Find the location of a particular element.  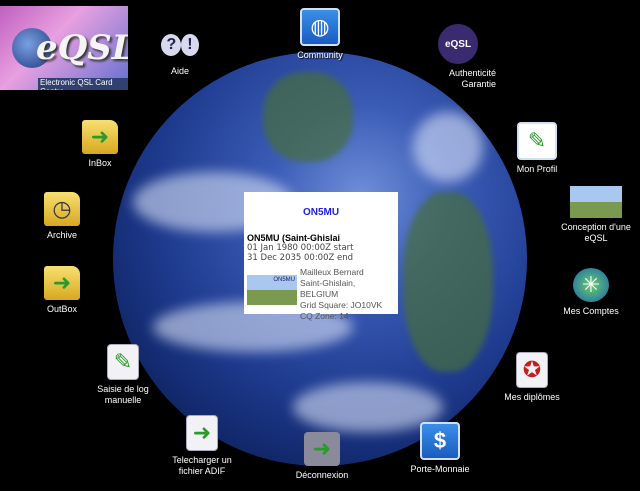

globe-window-icon: ◍ is located at coordinates (320, 27).